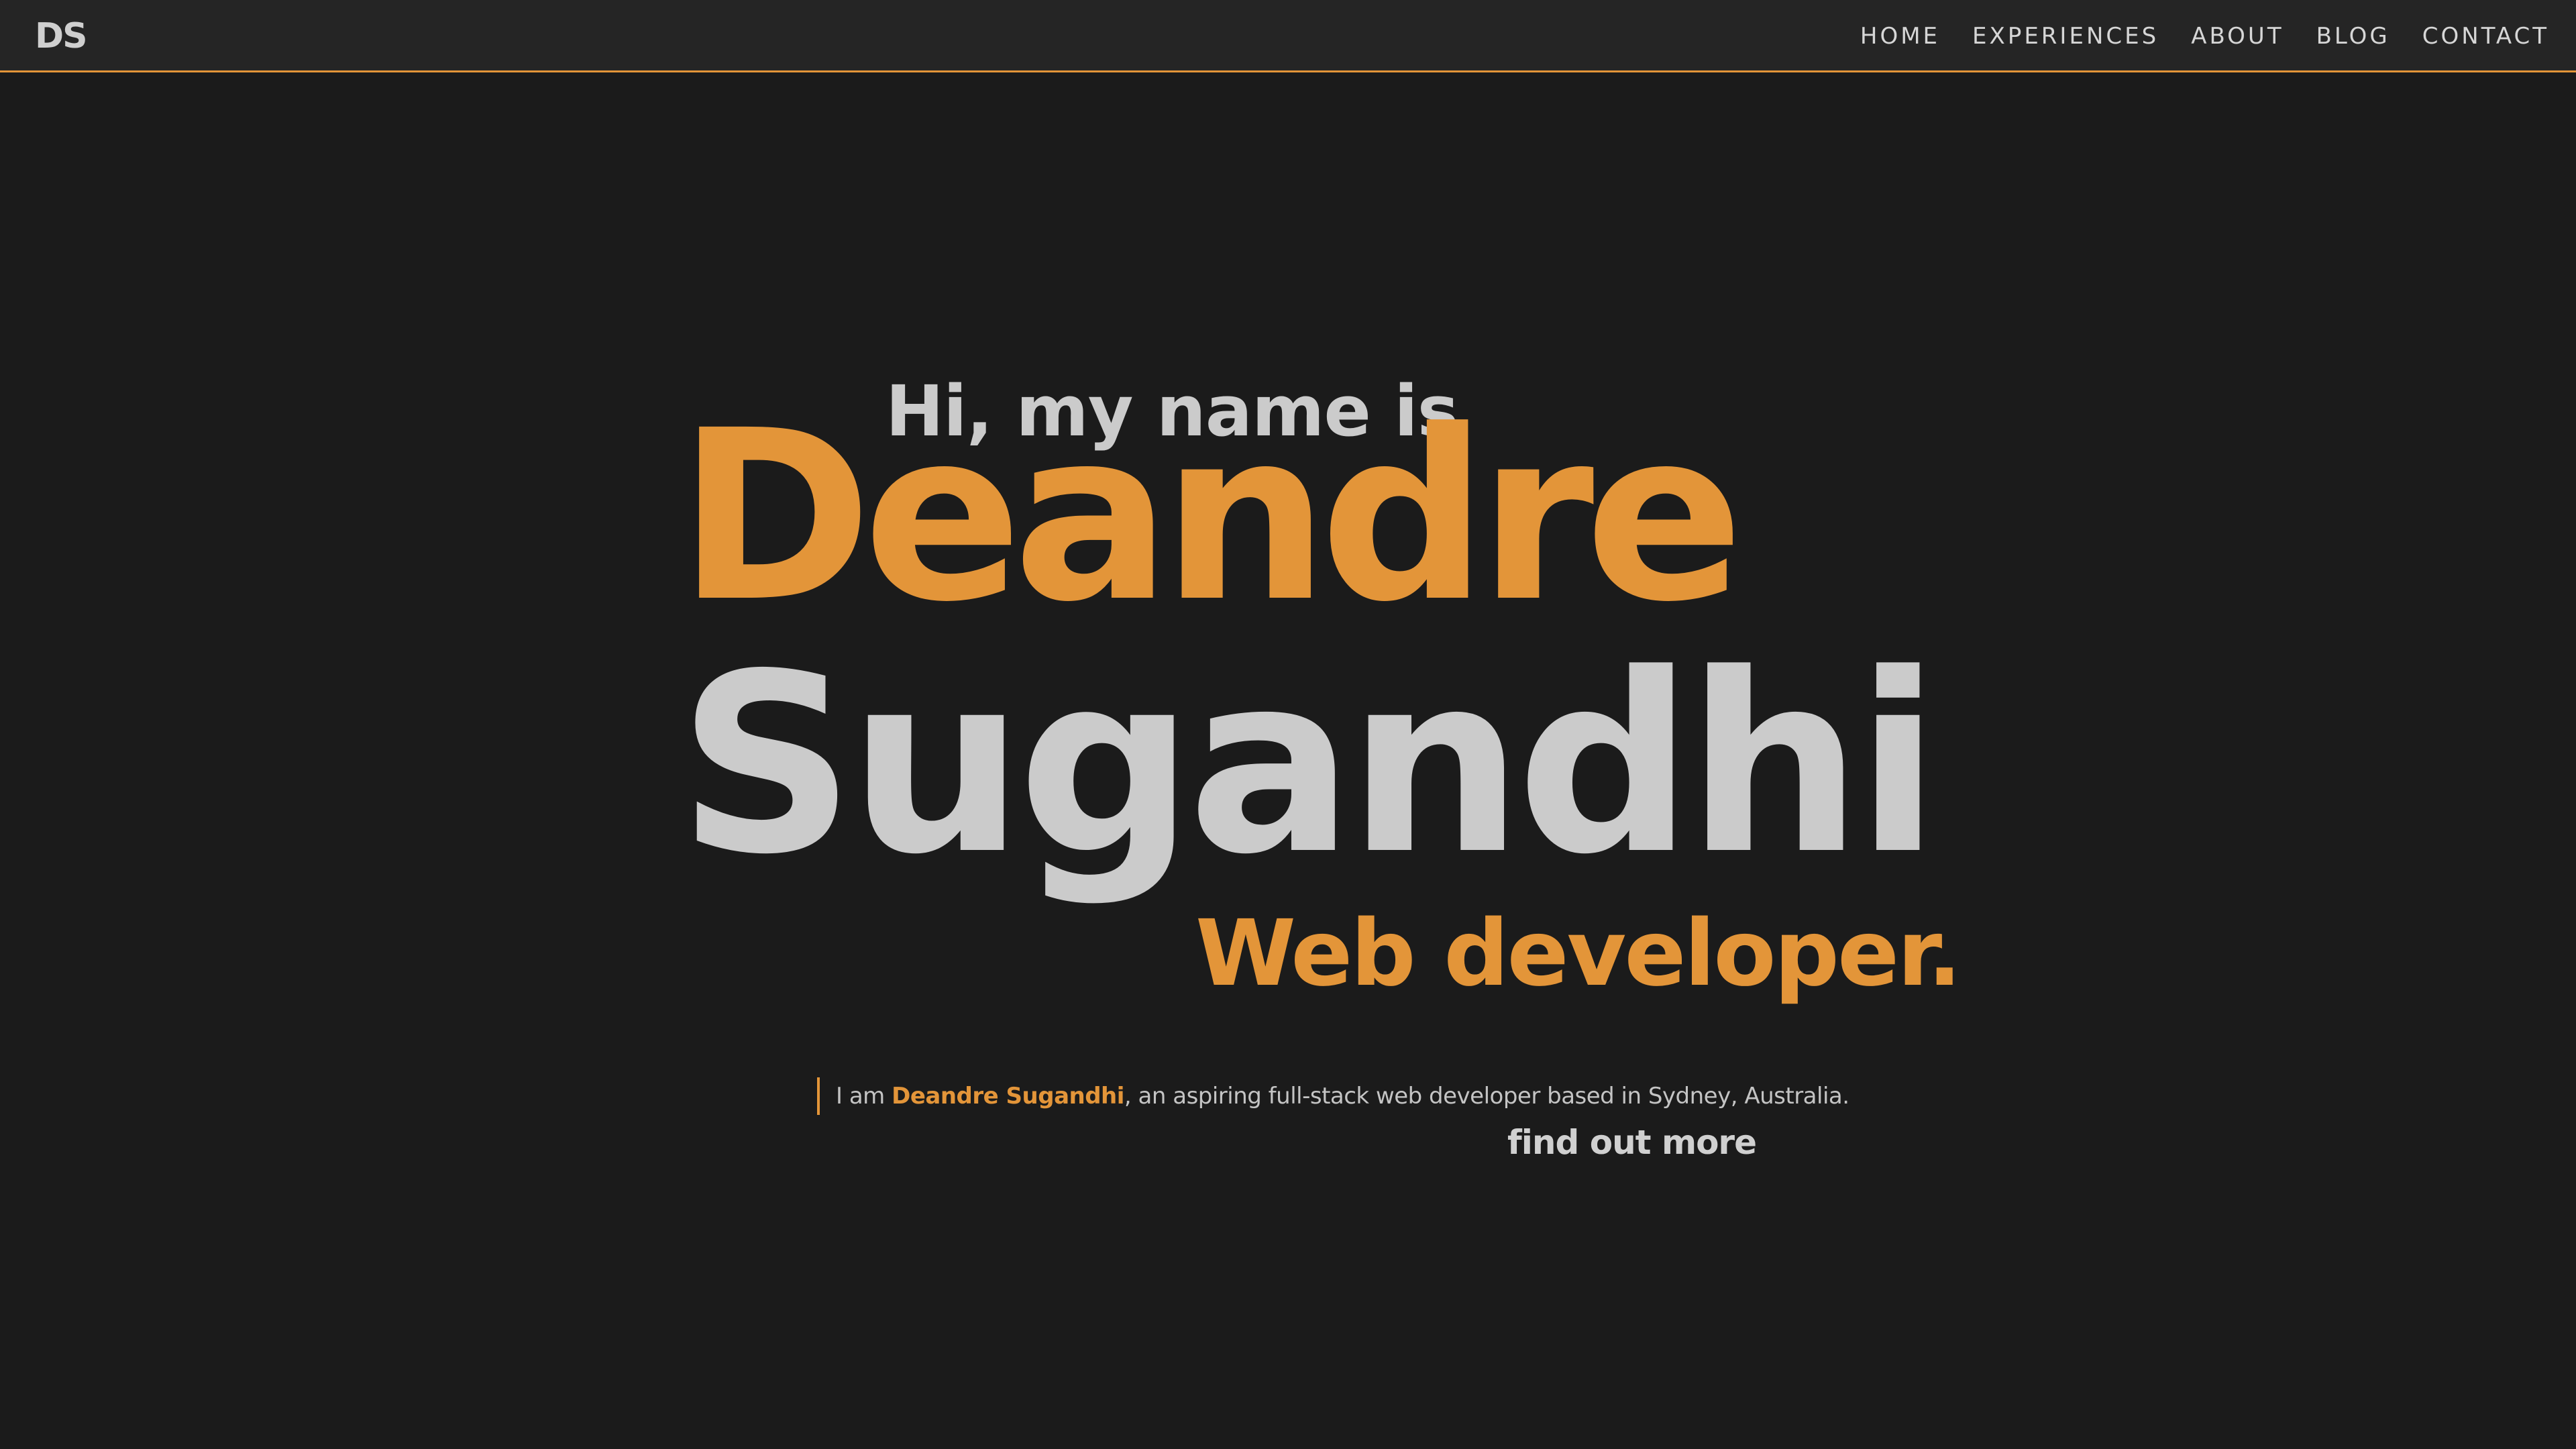 The height and width of the screenshot is (1449, 2576). What do you see at coordinates (1309, 764) in the screenshot?
I see `hero-last-name: Sugandhi` at bounding box center [1309, 764].